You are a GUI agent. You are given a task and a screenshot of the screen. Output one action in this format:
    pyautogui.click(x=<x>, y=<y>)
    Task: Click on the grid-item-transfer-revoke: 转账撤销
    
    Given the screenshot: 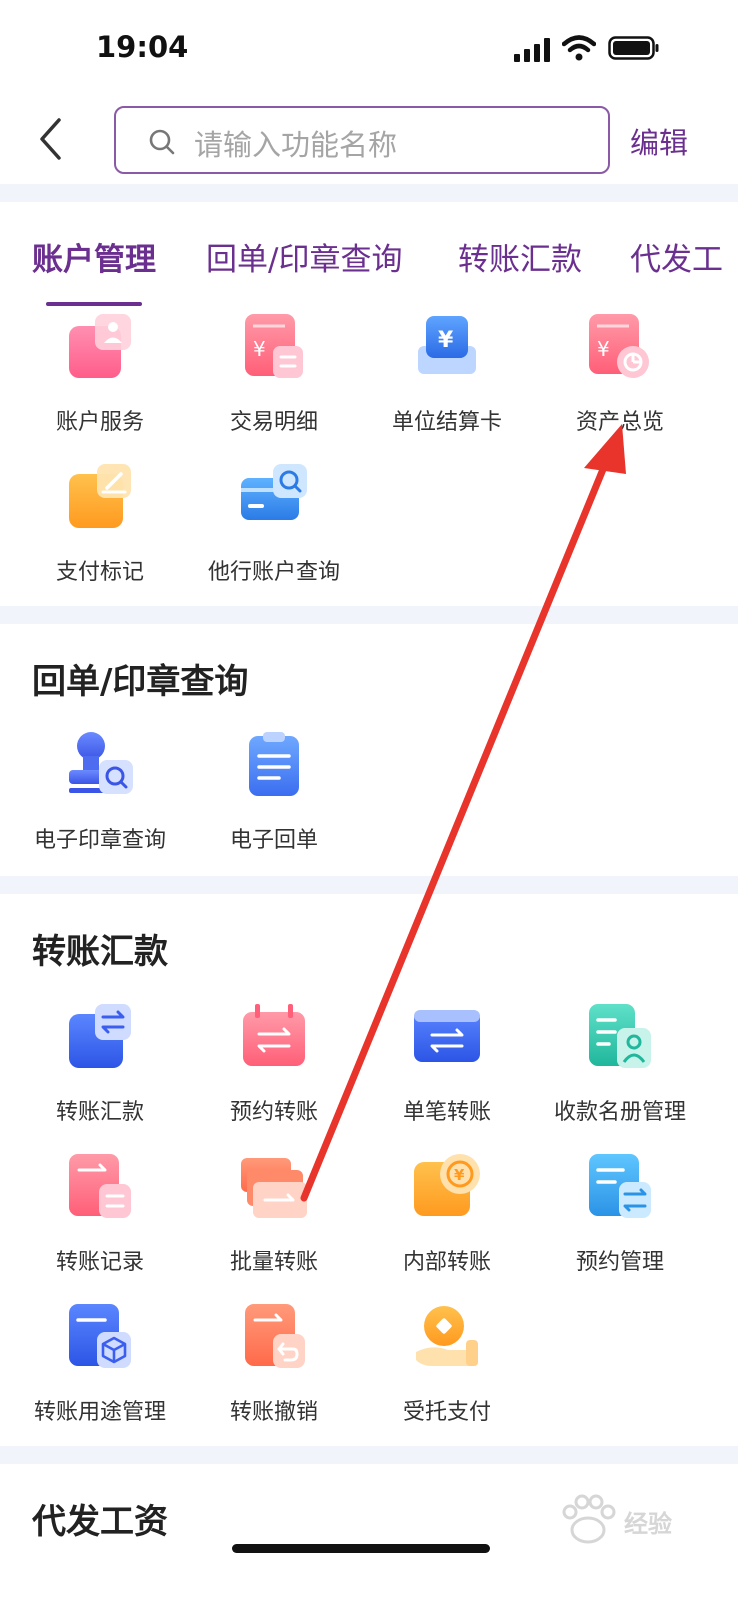 What is the action you would take?
    pyautogui.click(x=274, y=1377)
    